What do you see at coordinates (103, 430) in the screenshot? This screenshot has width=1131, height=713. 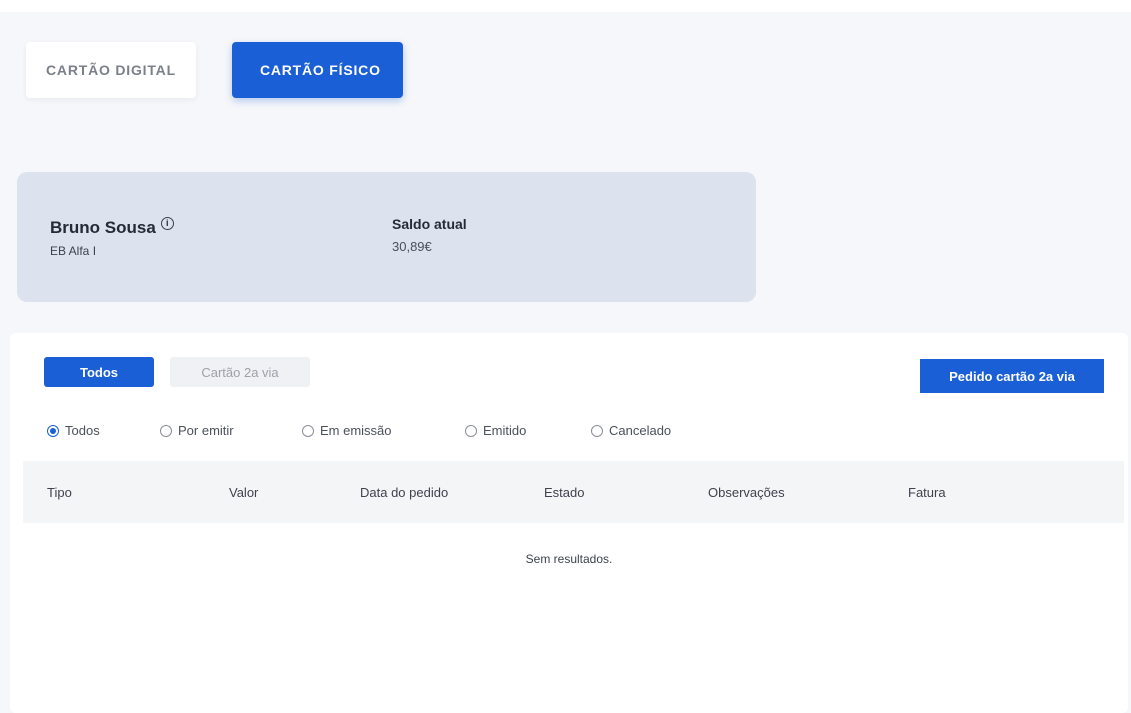 I see `radio-todos: Todos` at bounding box center [103, 430].